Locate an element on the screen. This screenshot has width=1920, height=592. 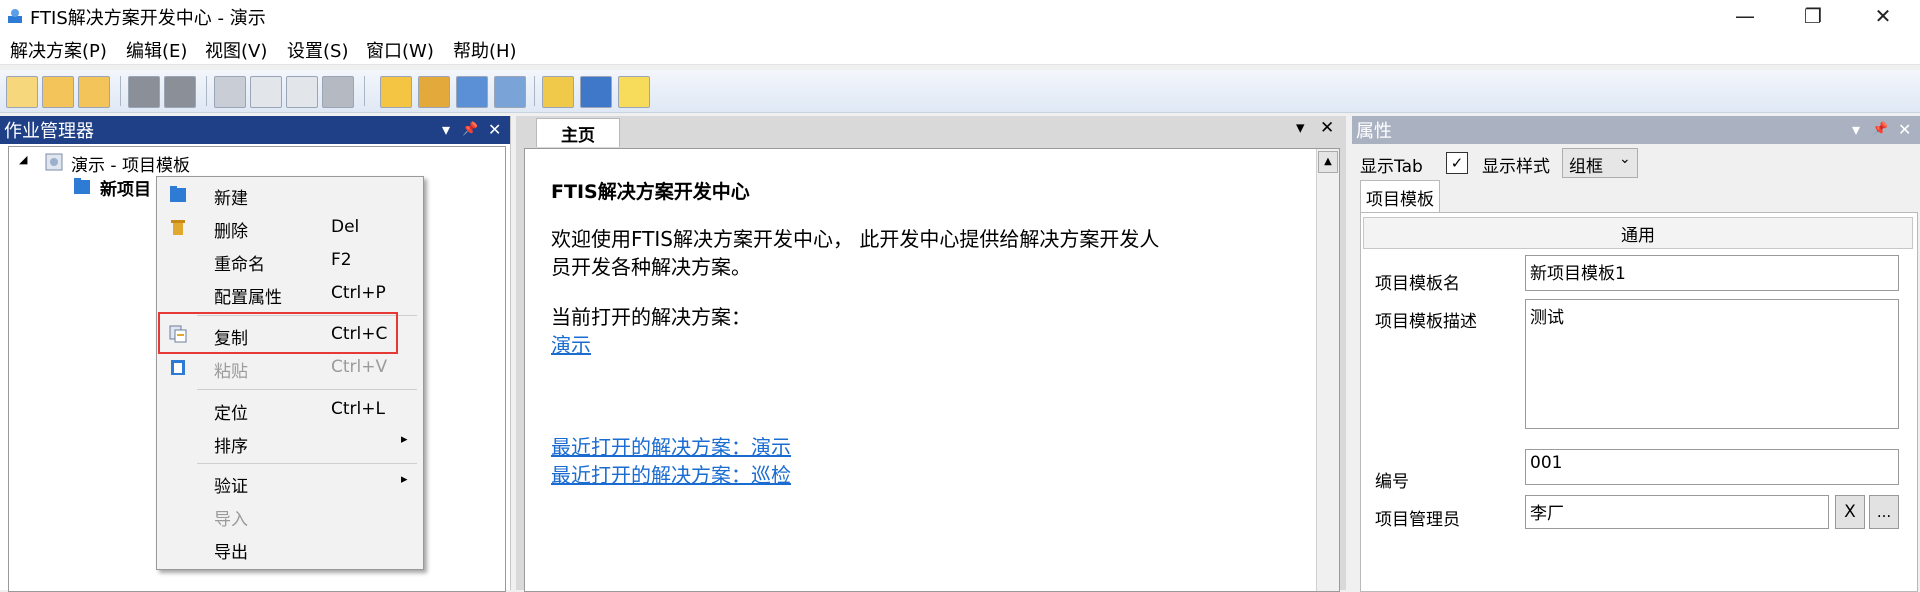
open-project-icon is located at coordinates (94, 92).